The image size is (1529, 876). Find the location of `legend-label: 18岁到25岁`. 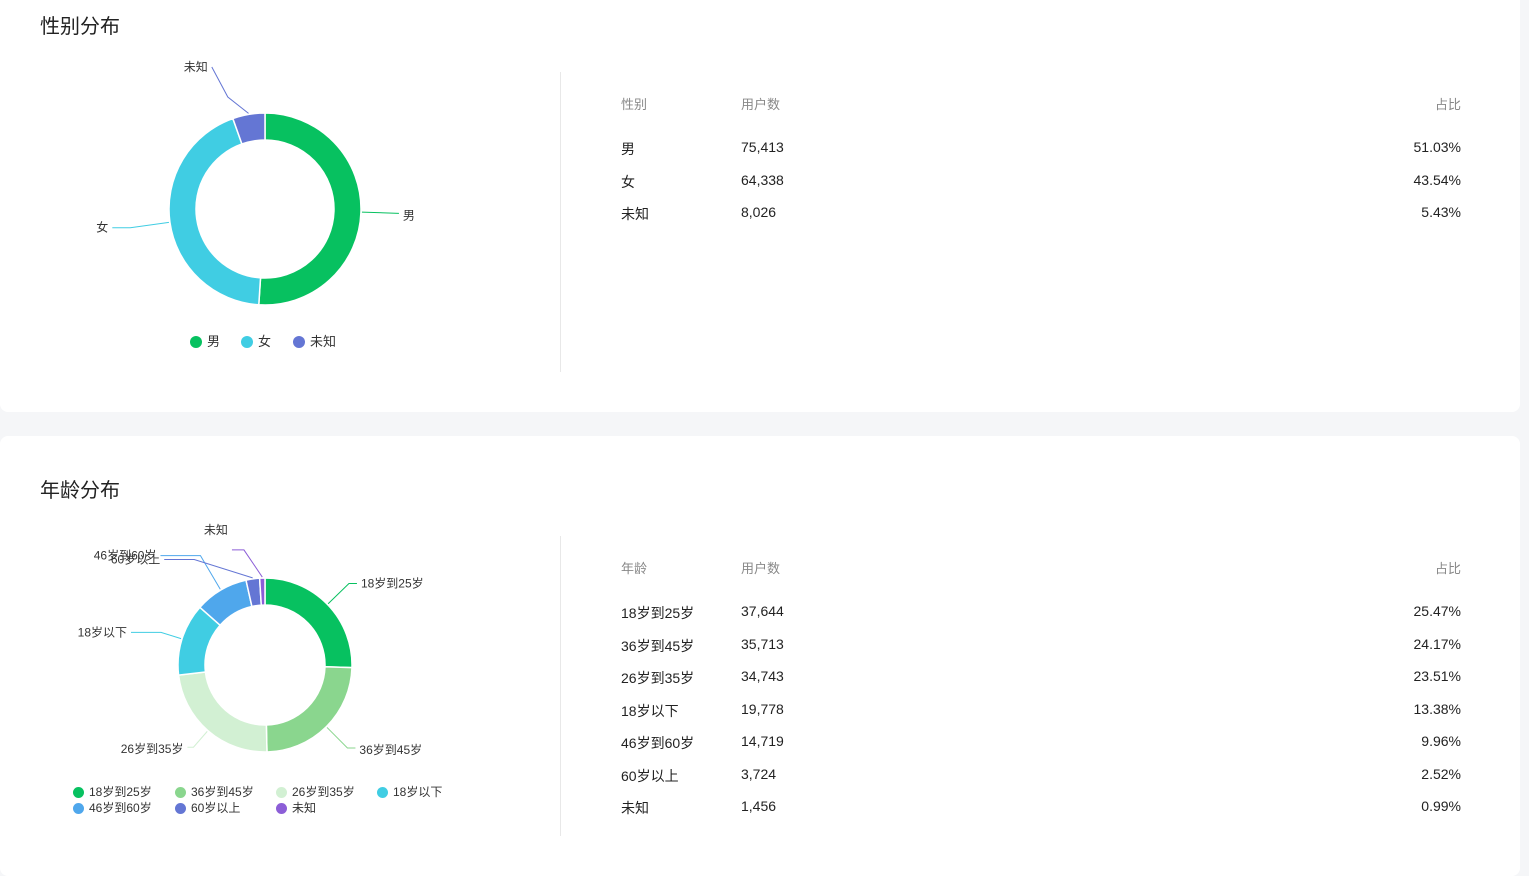

legend-label: 18岁到25岁 is located at coordinates (120, 792).